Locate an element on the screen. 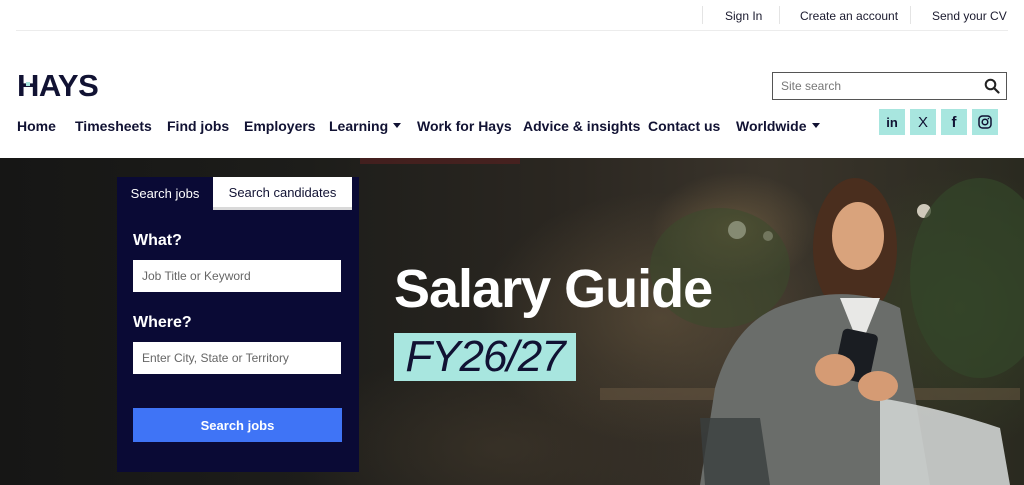 This screenshot has width=1024, height=485. sign-in-link: Sign In is located at coordinates (743, 16).